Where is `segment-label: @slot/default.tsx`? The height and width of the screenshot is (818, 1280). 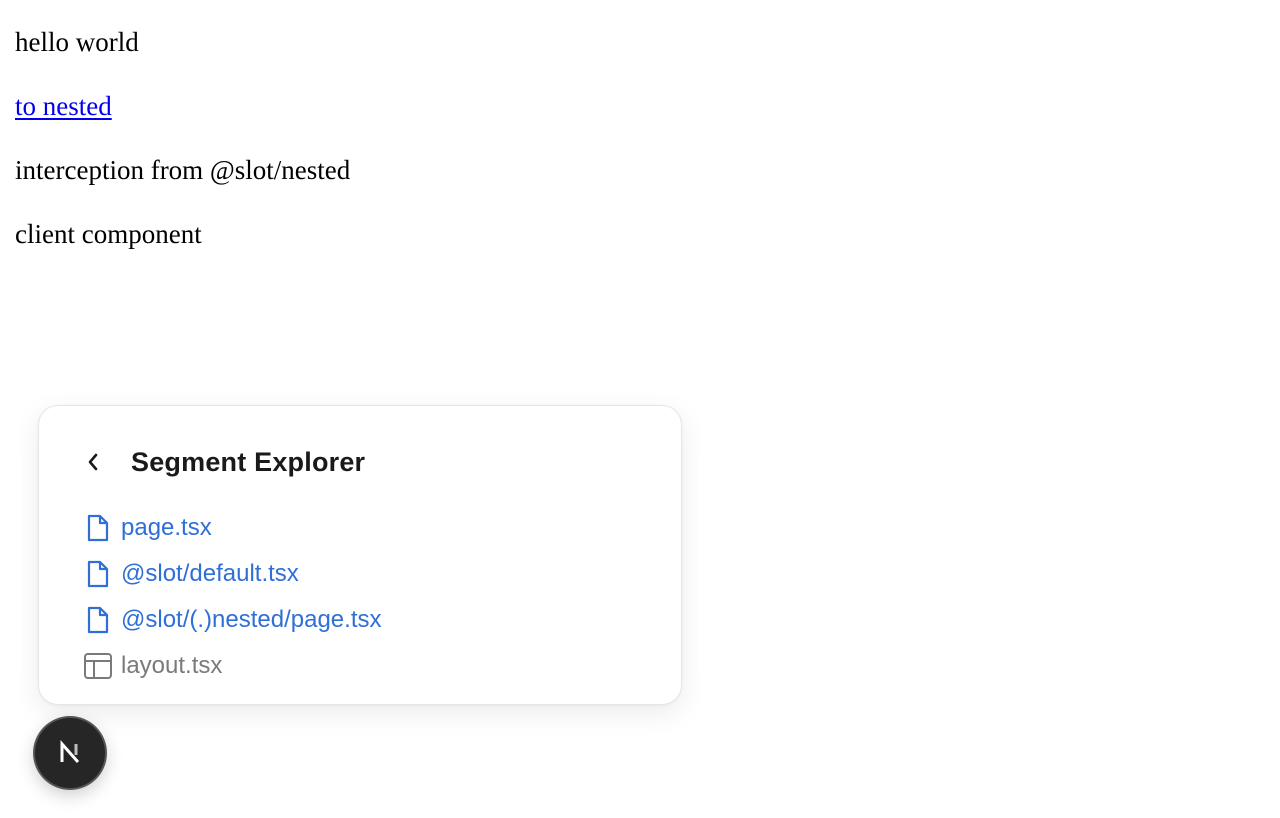
segment-label: @slot/default.tsx is located at coordinates (210, 573).